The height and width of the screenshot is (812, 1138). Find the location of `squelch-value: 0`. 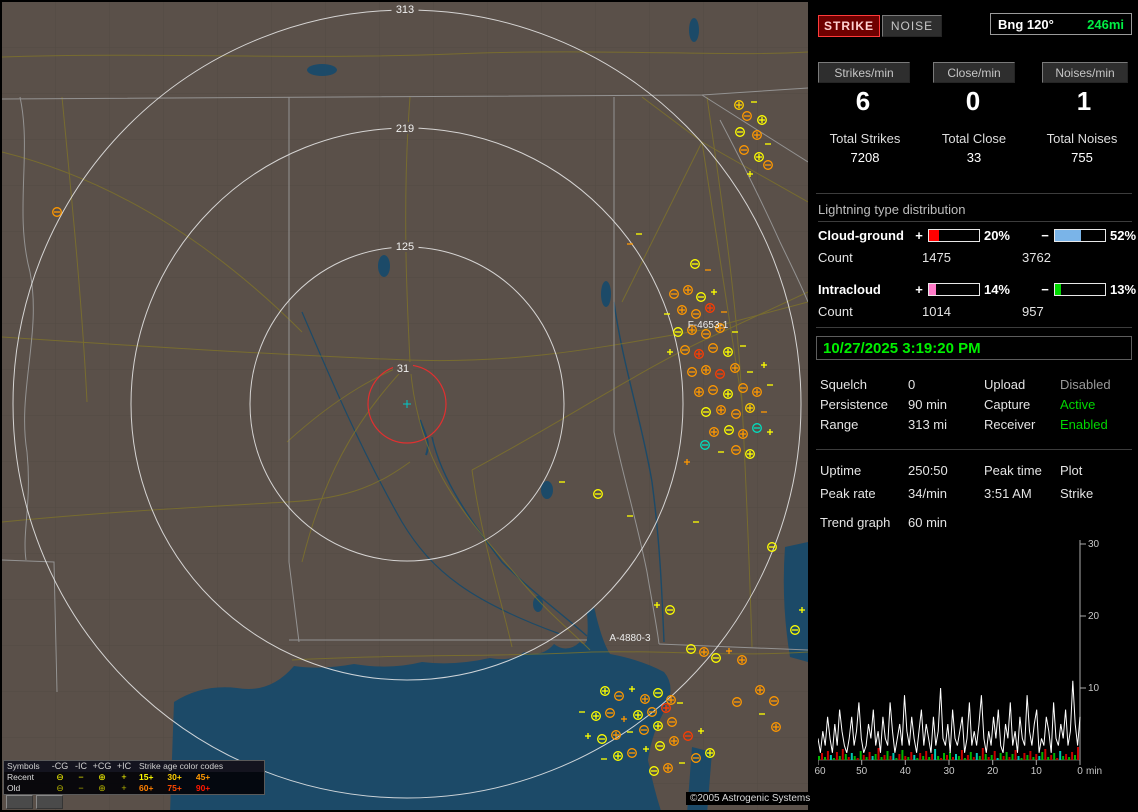

squelch-value: 0 is located at coordinates (912, 384).